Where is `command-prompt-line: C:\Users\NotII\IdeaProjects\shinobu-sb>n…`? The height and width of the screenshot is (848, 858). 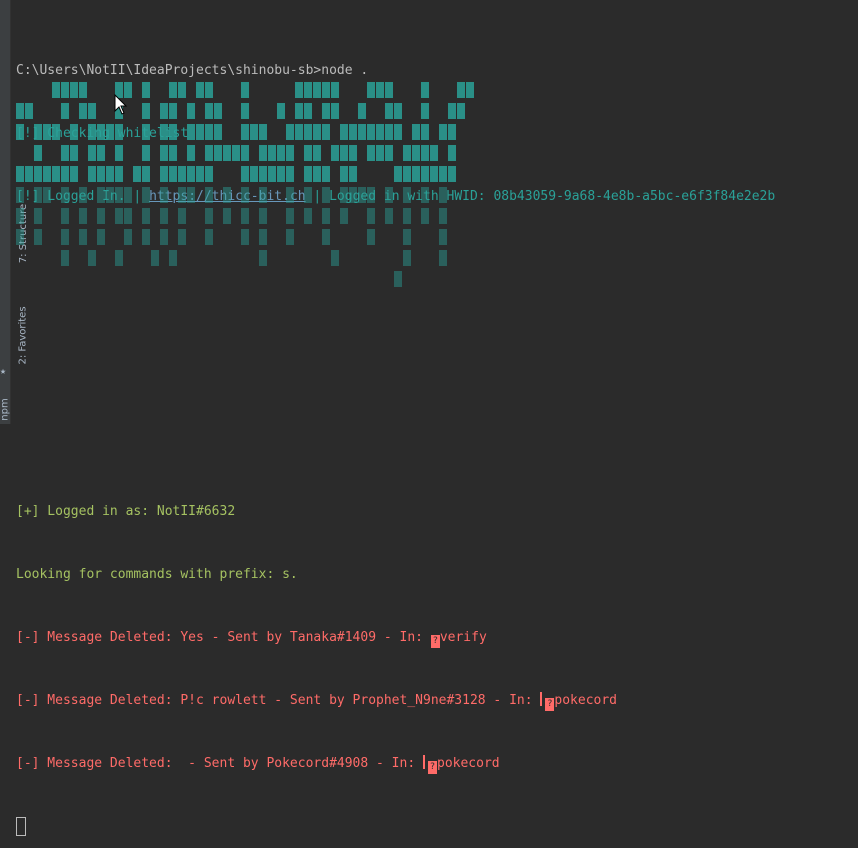
command-prompt-line: C:\Users\NotII\IdeaProjects\shinobu-sb>n… is located at coordinates (192, 70).